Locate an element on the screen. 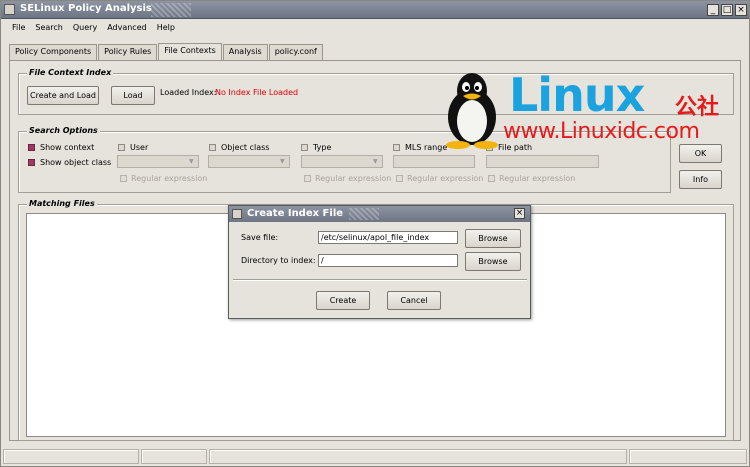 Image resolution: width=750 pixels, height=467 pixels. type-label: Type is located at coordinates (322, 147).